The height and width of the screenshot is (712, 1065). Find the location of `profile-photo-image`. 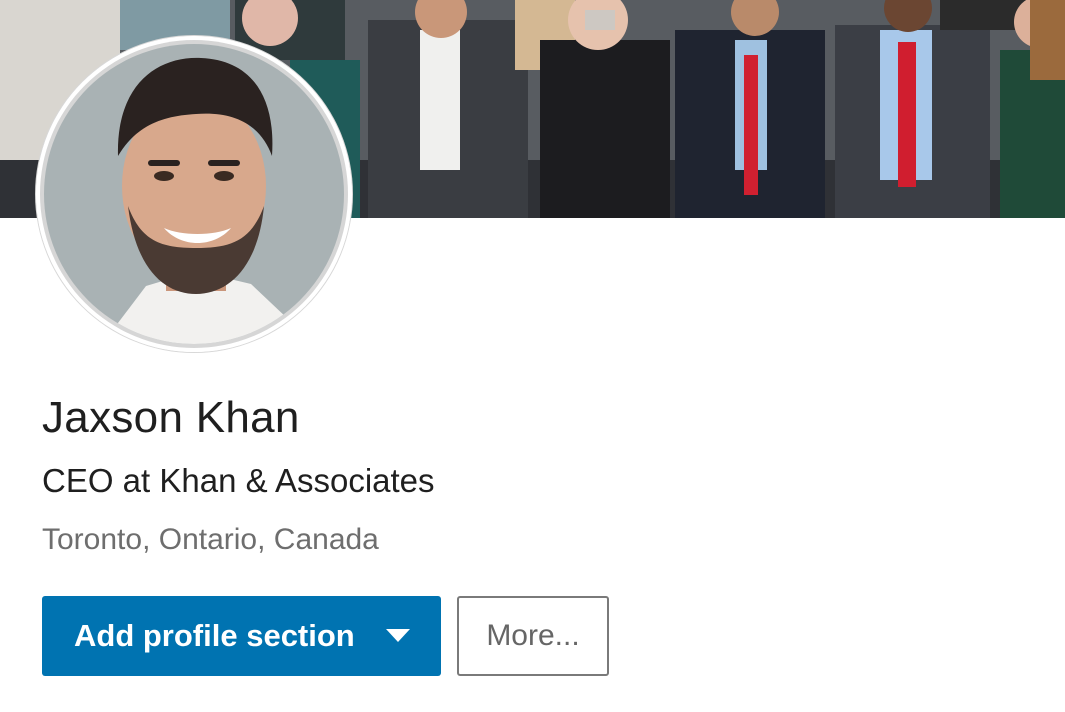

profile-photo-image is located at coordinates (194, 194).